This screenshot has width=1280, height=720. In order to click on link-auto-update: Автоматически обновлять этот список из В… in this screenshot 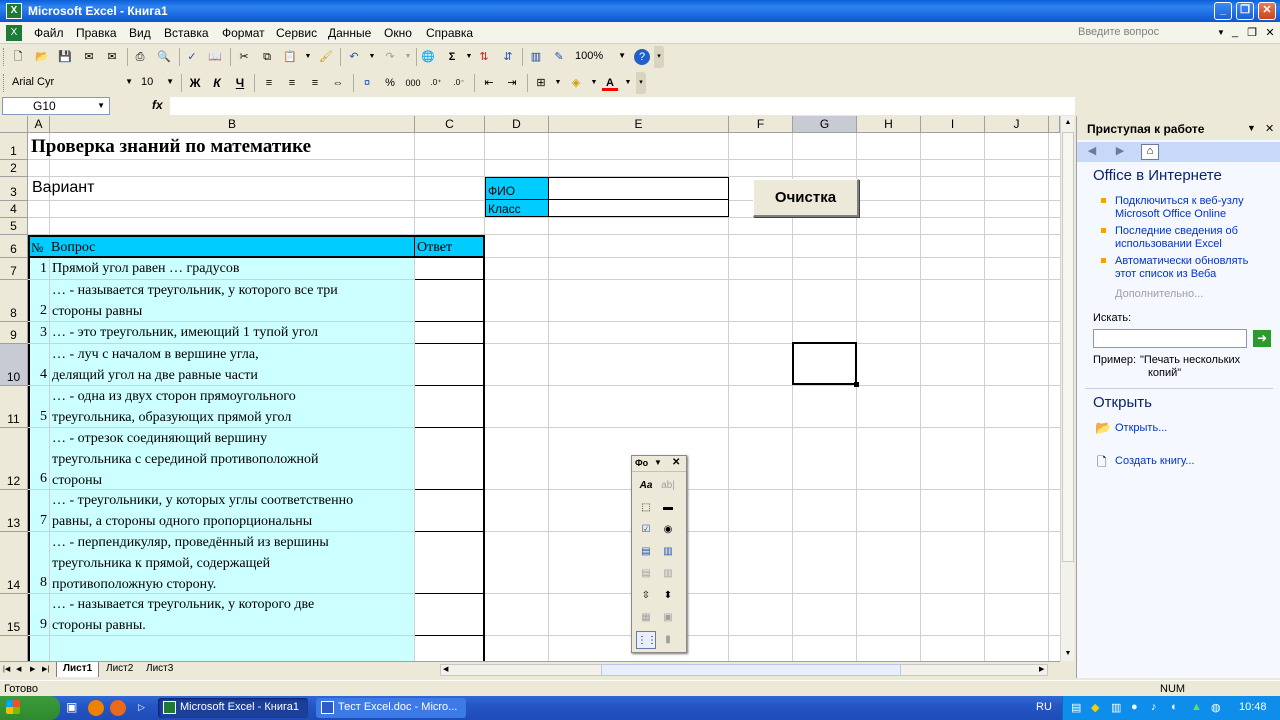, I will do `click(1181, 268)`.